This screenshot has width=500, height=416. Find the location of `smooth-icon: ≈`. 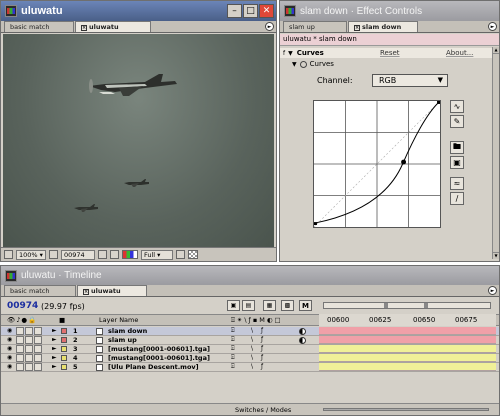

smooth-icon: ≈ is located at coordinates (457, 183).